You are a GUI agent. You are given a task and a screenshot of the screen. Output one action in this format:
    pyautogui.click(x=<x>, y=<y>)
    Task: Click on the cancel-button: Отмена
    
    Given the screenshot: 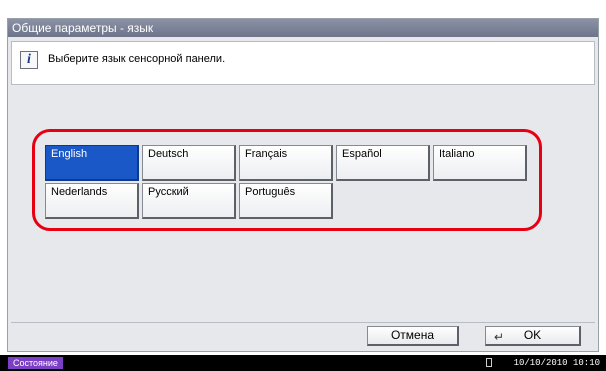 What is the action you would take?
    pyautogui.click(x=413, y=336)
    